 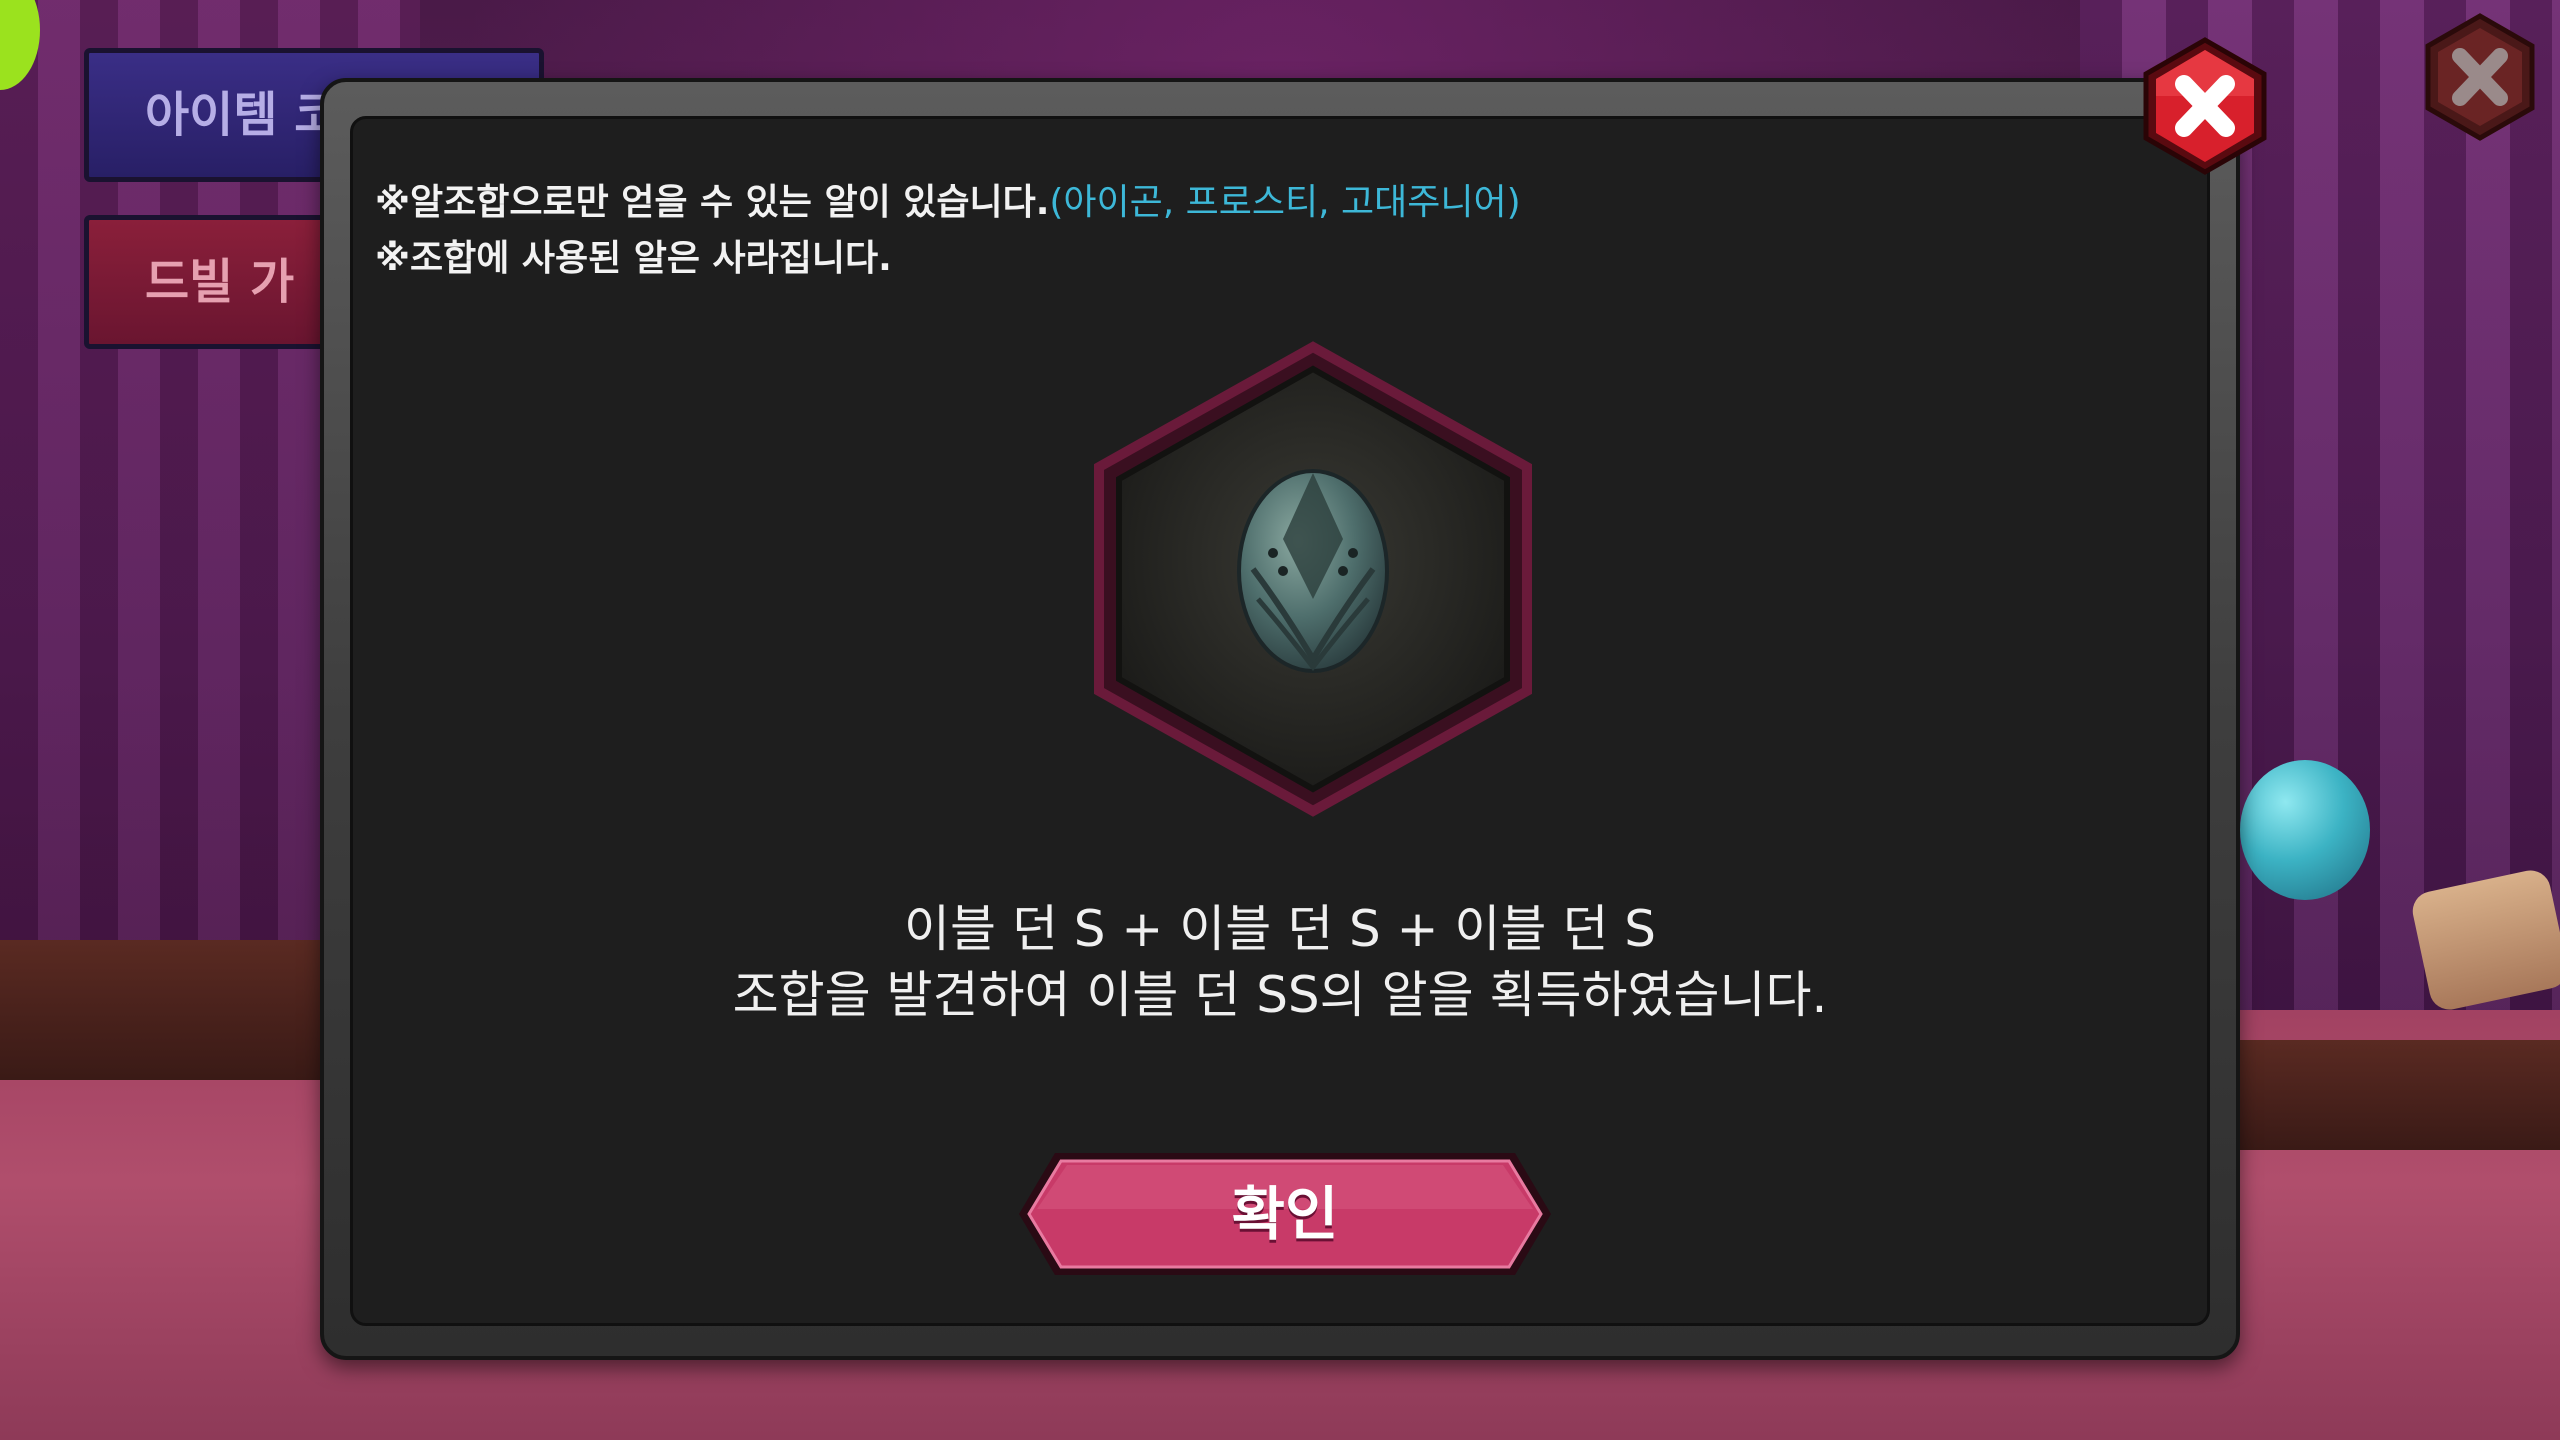 What do you see at coordinates (1285, 202) in the screenshot?
I see `notice-egg-list: (아이곤, 프로스티, 고대주니어)` at bounding box center [1285, 202].